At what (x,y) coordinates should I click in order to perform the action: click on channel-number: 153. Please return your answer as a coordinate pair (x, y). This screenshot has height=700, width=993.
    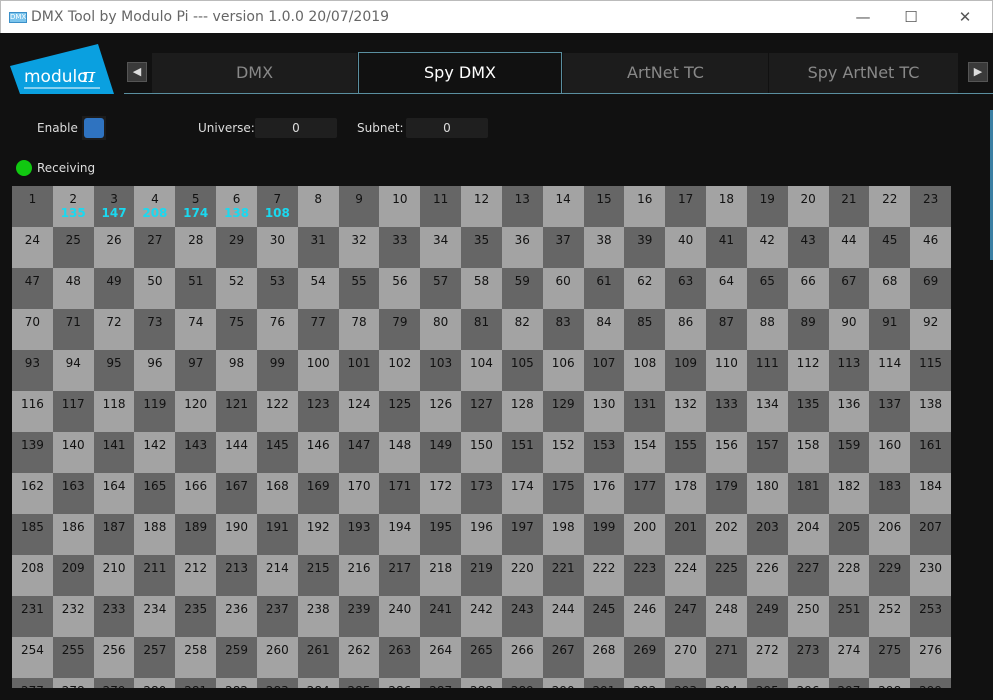
    Looking at the image, I should click on (604, 445).